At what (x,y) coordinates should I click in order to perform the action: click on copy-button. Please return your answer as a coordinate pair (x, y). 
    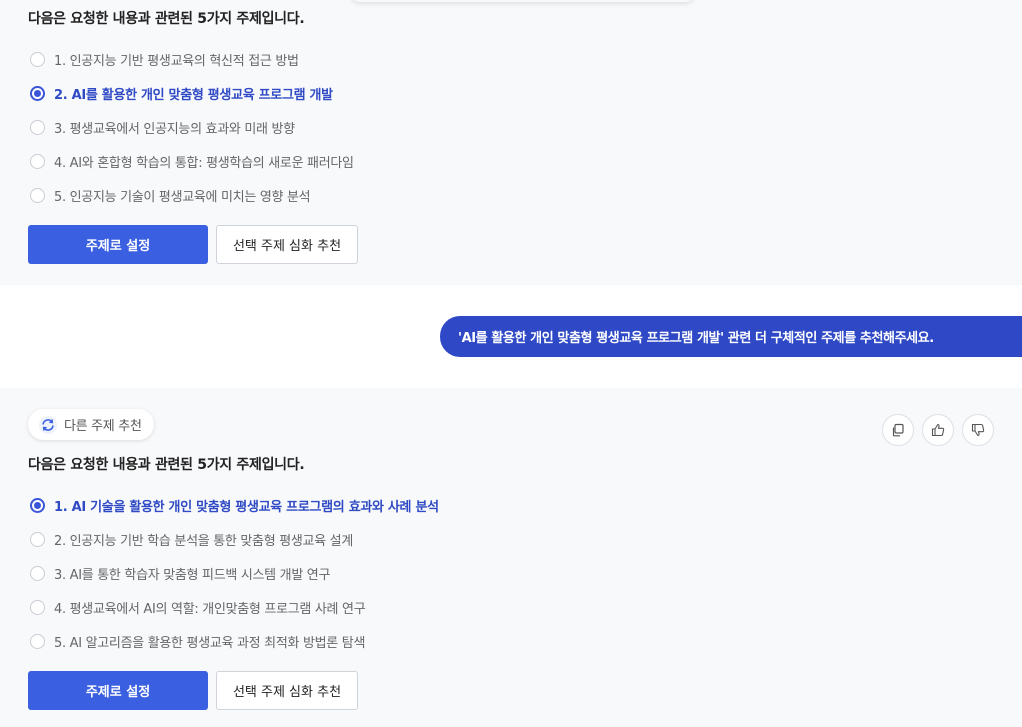
    Looking at the image, I should click on (898, 430).